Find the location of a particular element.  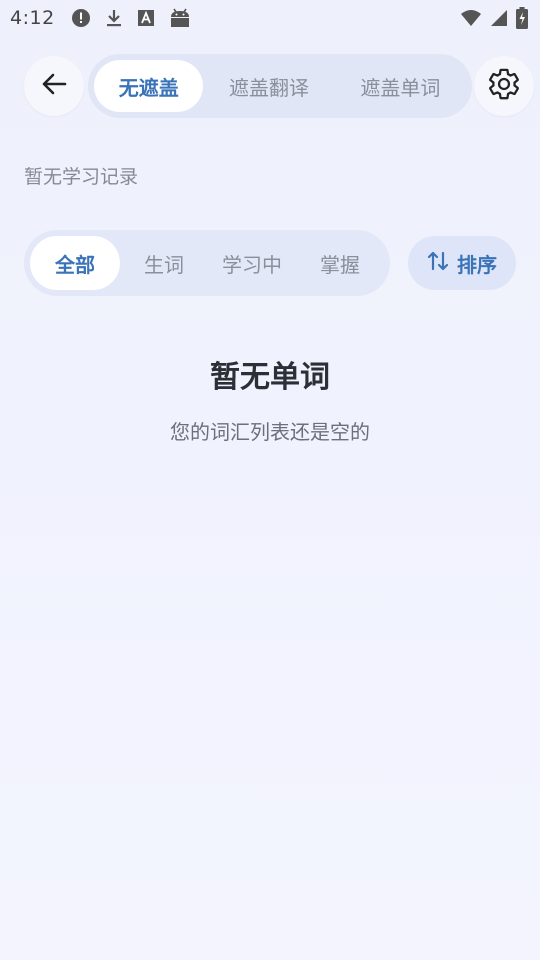

alert-icon is located at coordinates (81, 18).